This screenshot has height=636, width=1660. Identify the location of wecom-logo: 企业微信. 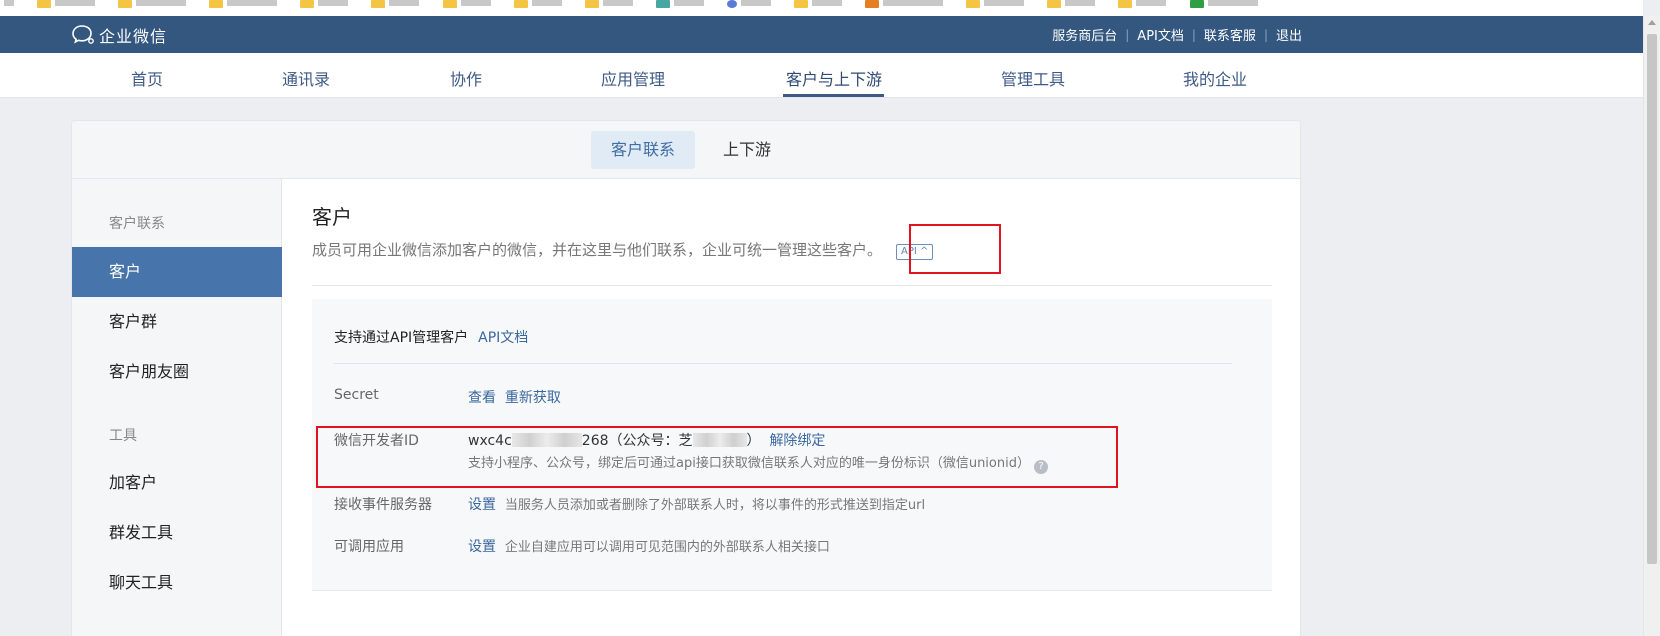
(119, 35).